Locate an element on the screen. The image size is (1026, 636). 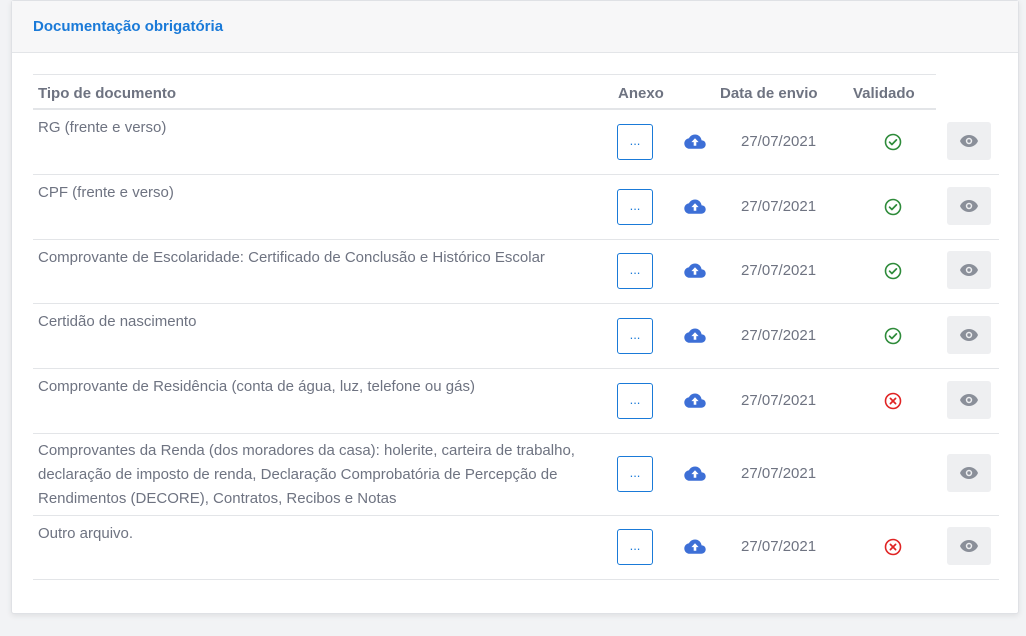
card-title: Documentação obrigatória is located at coordinates (128, 26).